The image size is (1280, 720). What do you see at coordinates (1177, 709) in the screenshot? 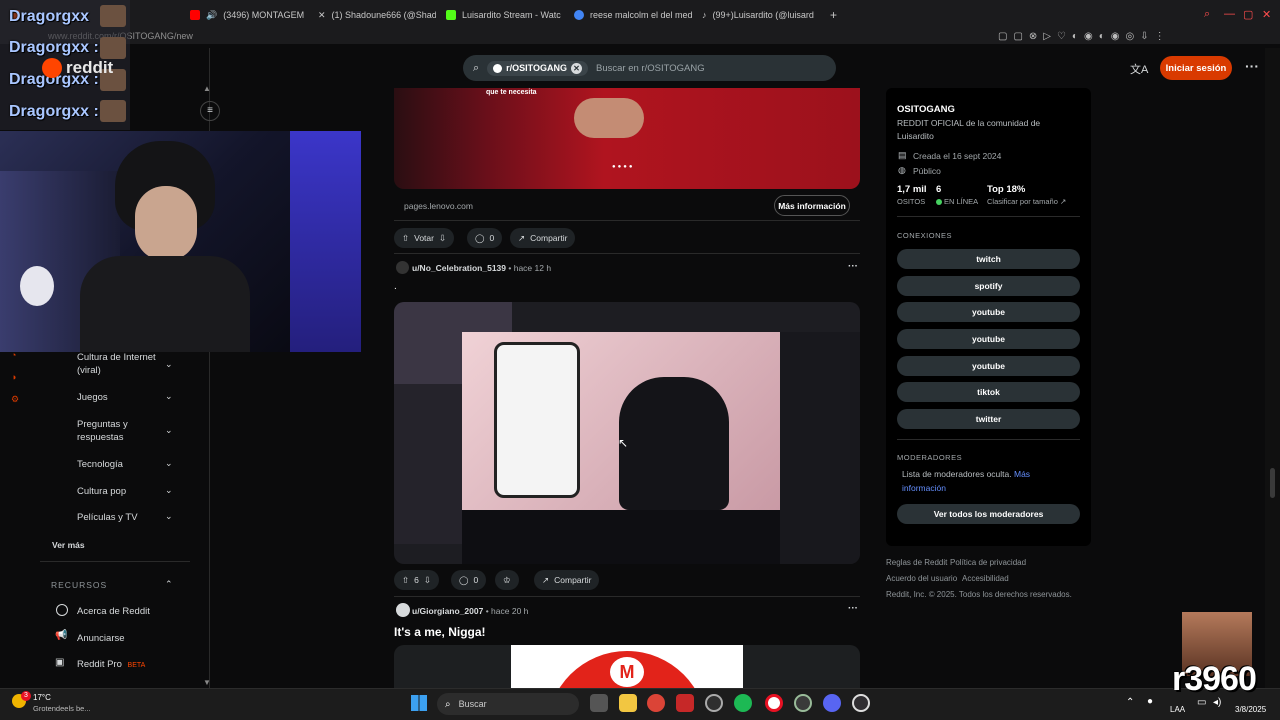
I see `language-indicator: LAA` at bounding box center [1177, 709].